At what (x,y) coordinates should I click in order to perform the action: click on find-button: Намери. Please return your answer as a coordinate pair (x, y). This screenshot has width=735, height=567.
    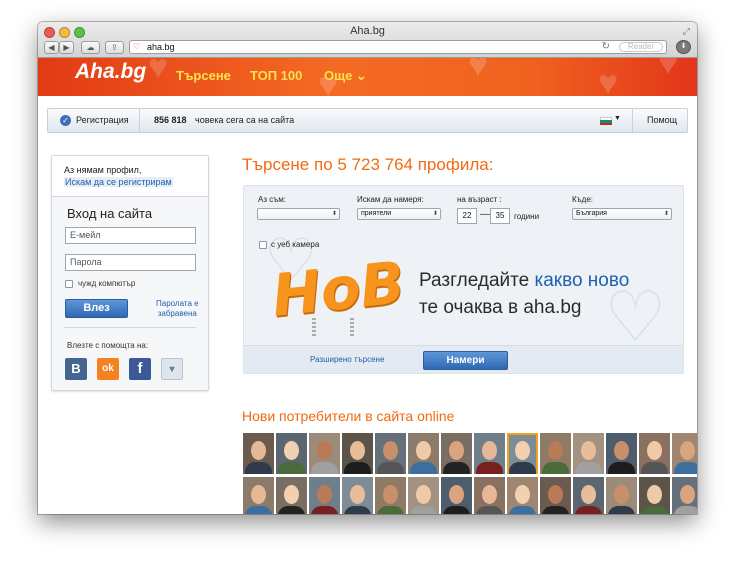
    Looking at the image, I should click on (465, 360).